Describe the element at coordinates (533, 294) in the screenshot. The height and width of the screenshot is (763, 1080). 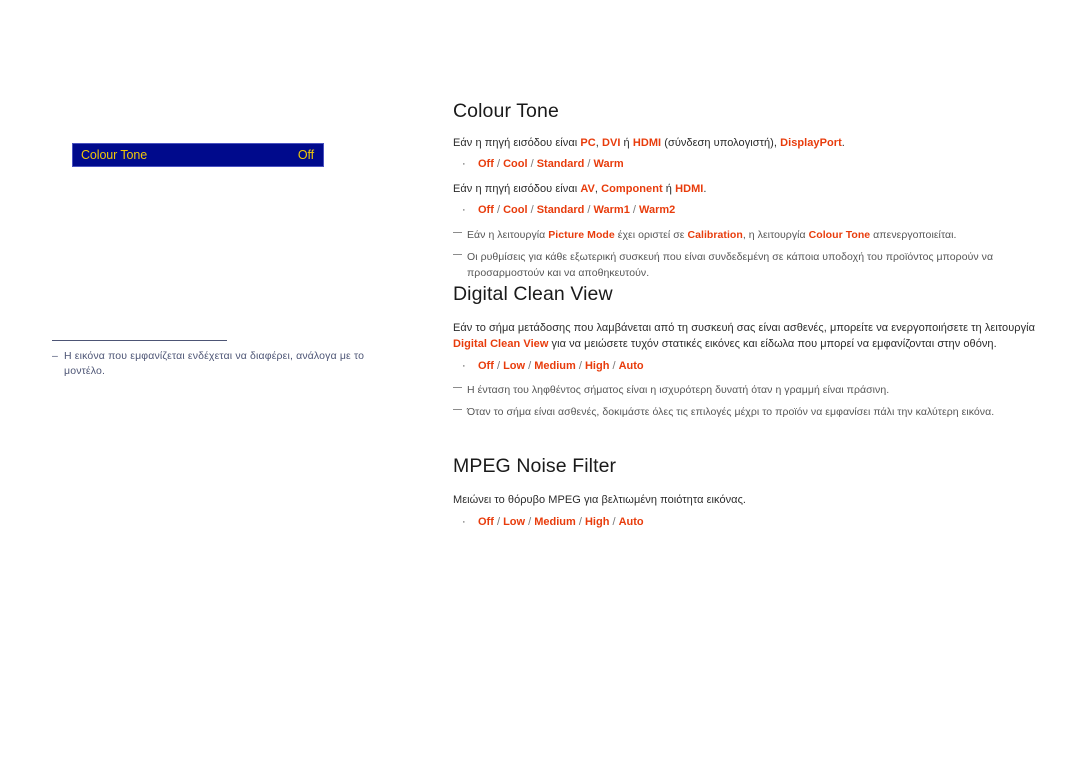
I see `section-heading-digital-clean-view: Digital Clean View` at that location.